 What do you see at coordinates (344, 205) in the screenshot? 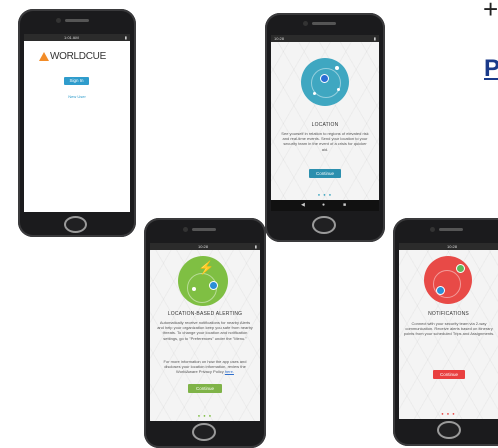
I see `recents-icon: ■` at bounding box center [344, 205].